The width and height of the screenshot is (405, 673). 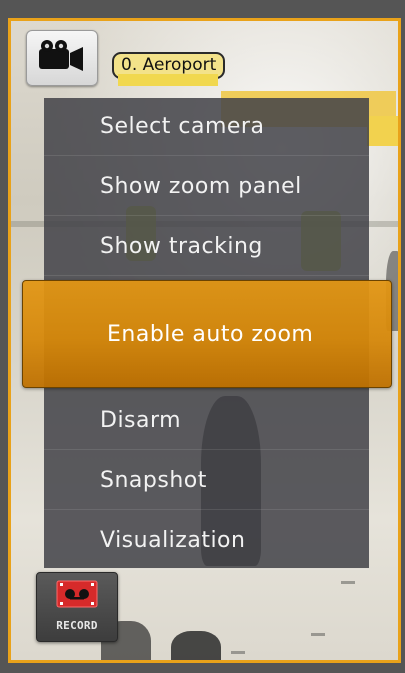 I want to click on menu-item-label: Show tracking, so click(x=181, y=246).